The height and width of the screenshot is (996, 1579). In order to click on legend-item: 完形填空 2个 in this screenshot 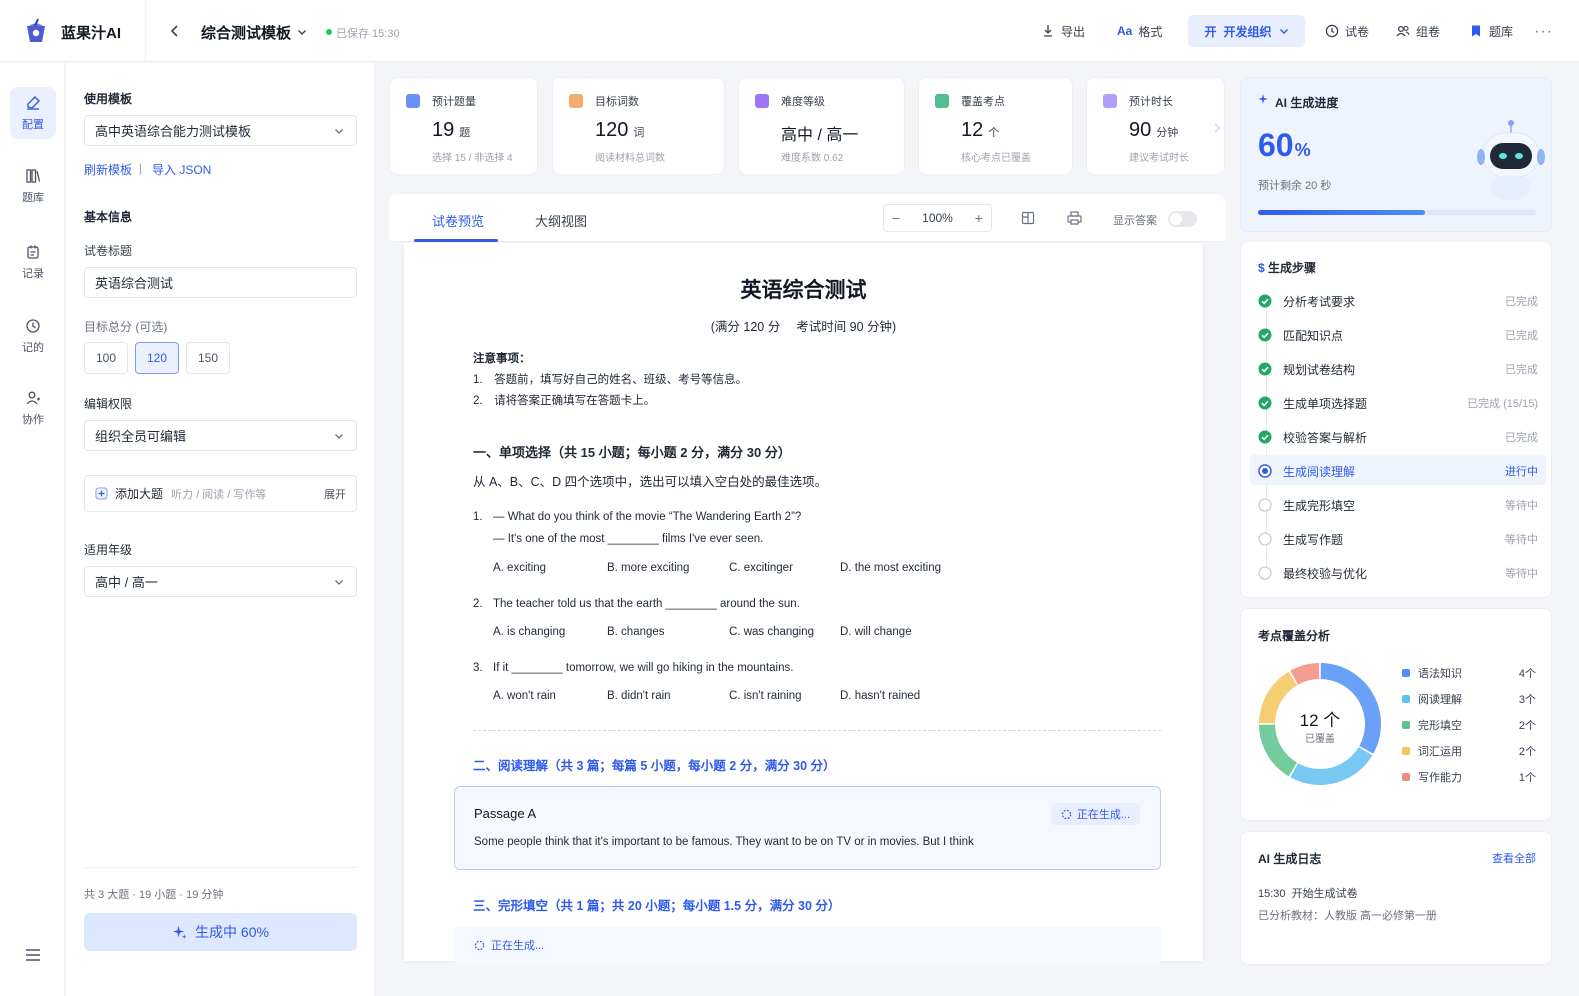, I will do `click(1469, 725)`.